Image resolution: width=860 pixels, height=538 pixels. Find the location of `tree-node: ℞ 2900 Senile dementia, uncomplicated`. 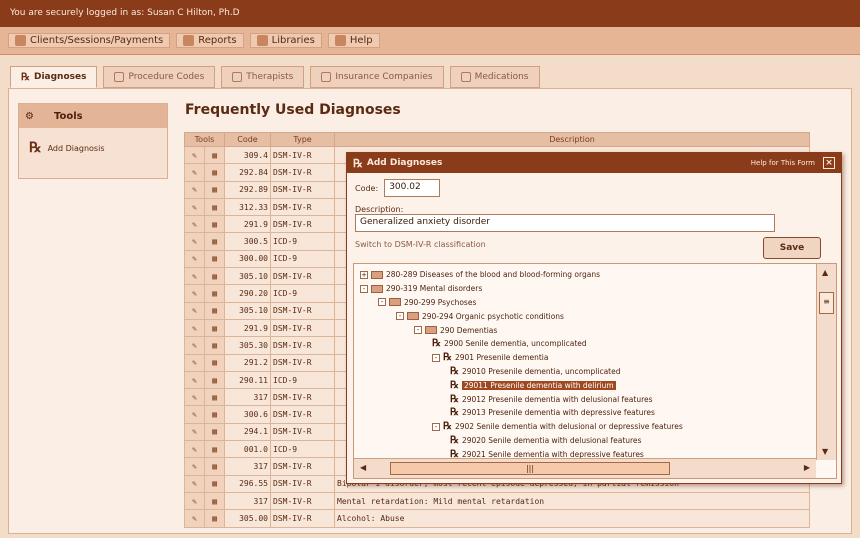

tree-node: ℞ 2900 Senile dementia, uncomplicated is located at coordinates (585, 344).